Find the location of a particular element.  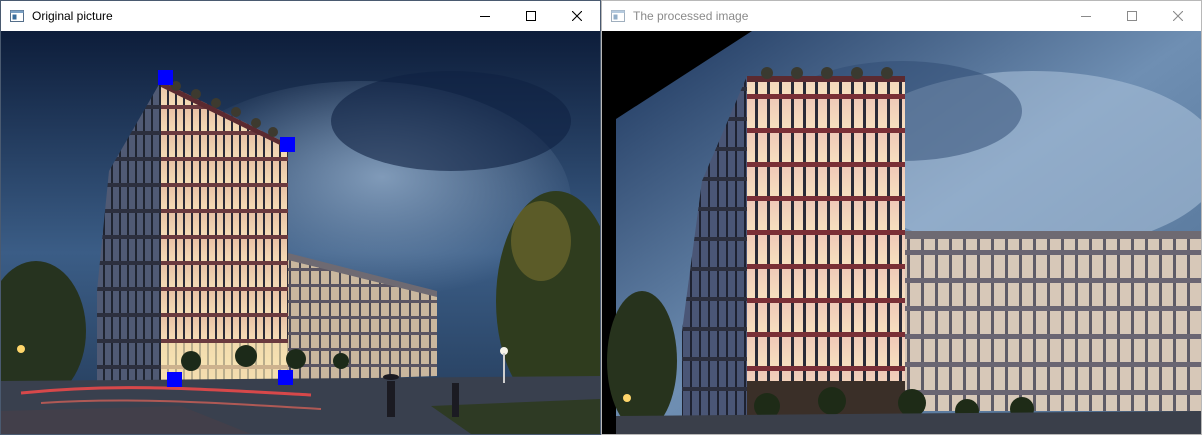

window-title: Original picture is located at coordinates (72, 16).